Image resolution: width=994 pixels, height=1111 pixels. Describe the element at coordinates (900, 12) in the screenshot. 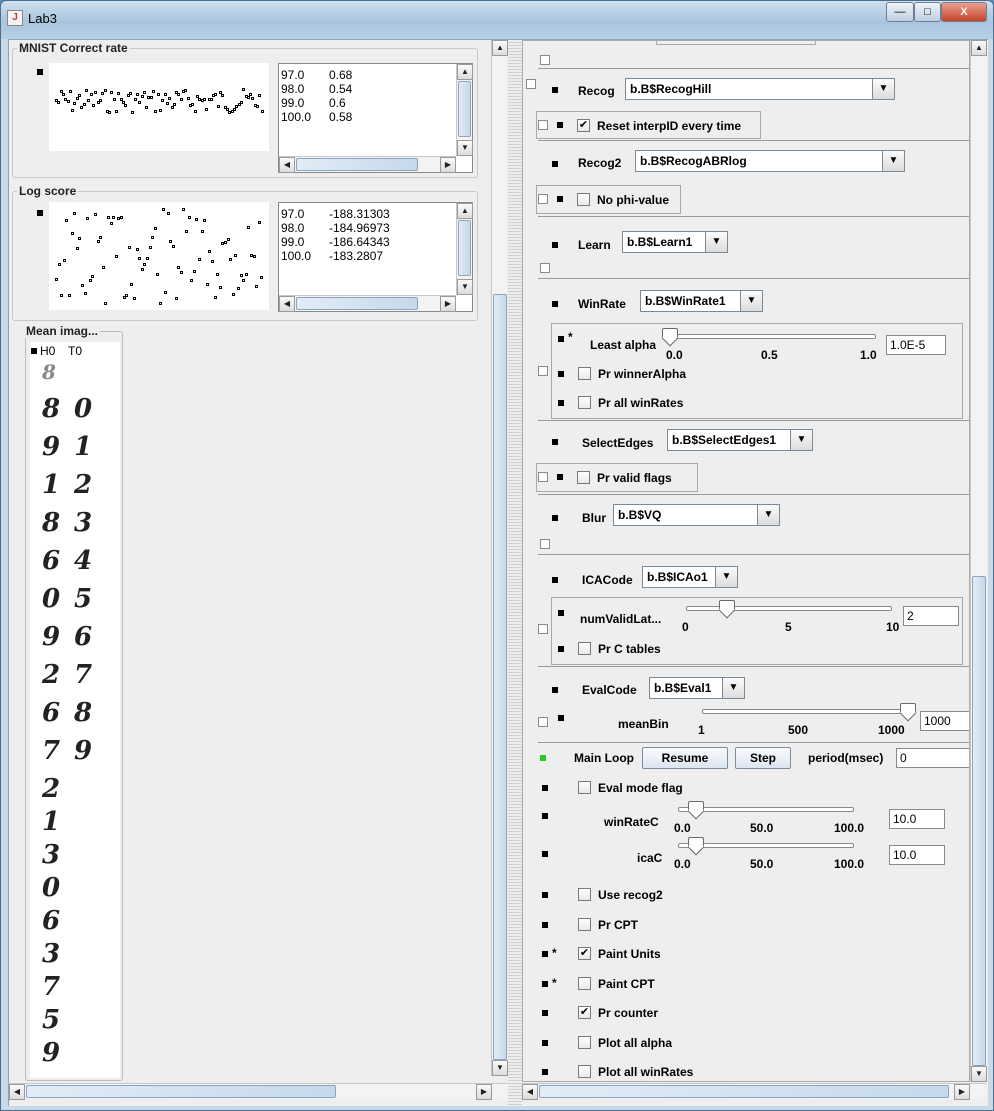

I see `minimize-button: —` at that location.